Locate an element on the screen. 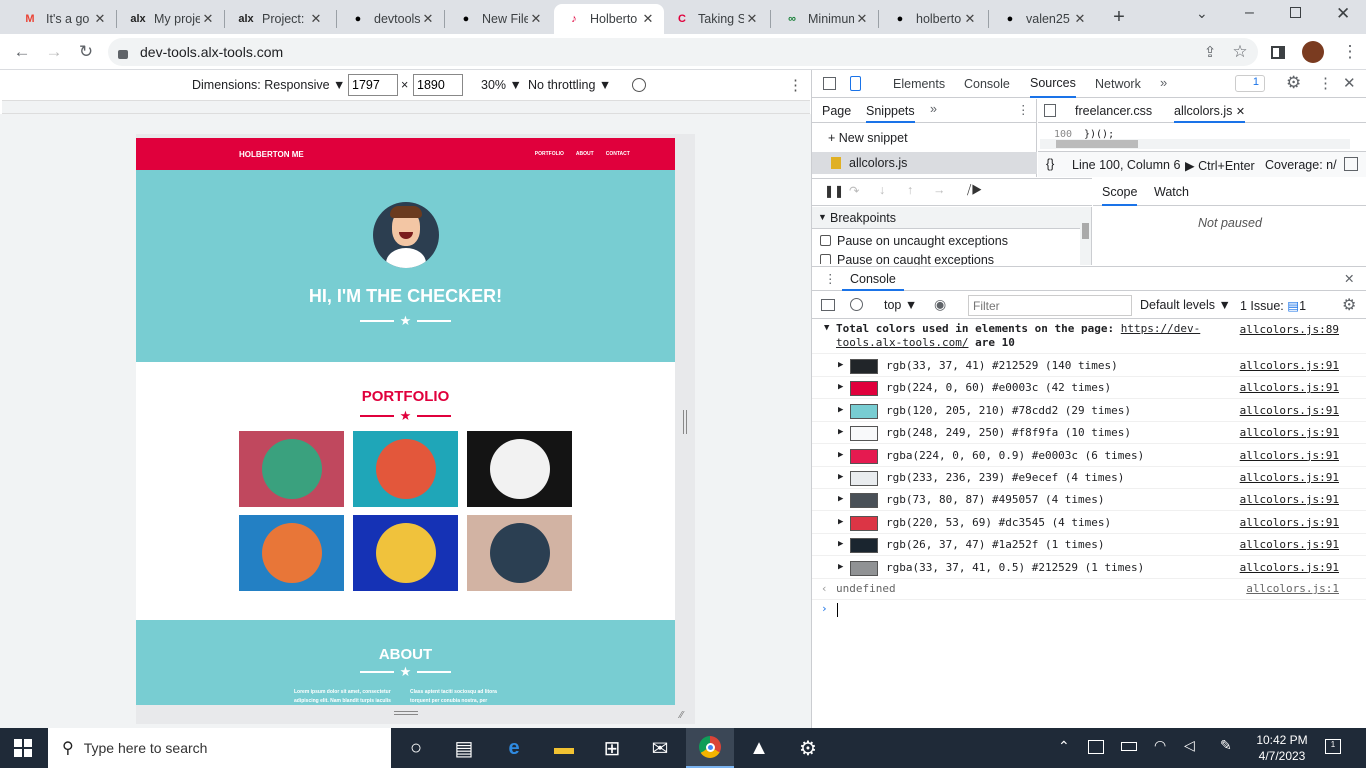 The height and width of the screenshot is (768, 1366). share-icon: ⇪ is located at coordinates (1210, 52).